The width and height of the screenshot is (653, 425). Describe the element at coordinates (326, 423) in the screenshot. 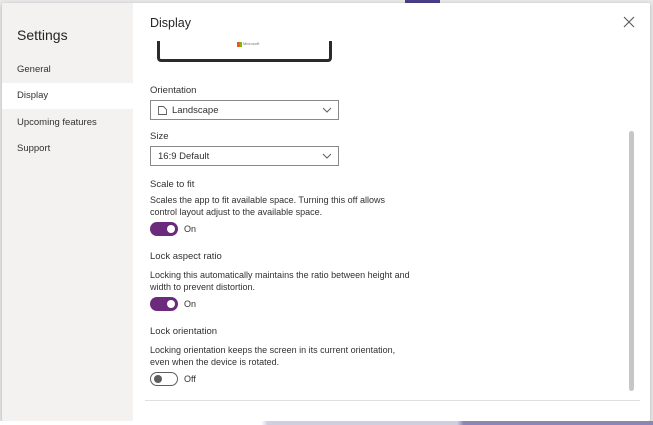

I see `background-bottom-strip` at that location.